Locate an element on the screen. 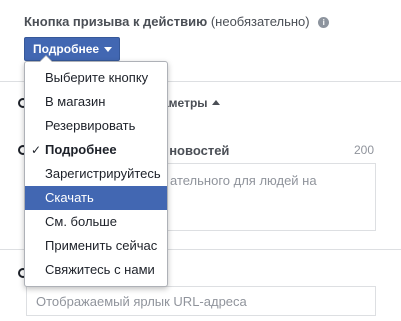 This screenshot has width=401, height=321. menu-item-label: Скачать is located at coordinates (69, 197).